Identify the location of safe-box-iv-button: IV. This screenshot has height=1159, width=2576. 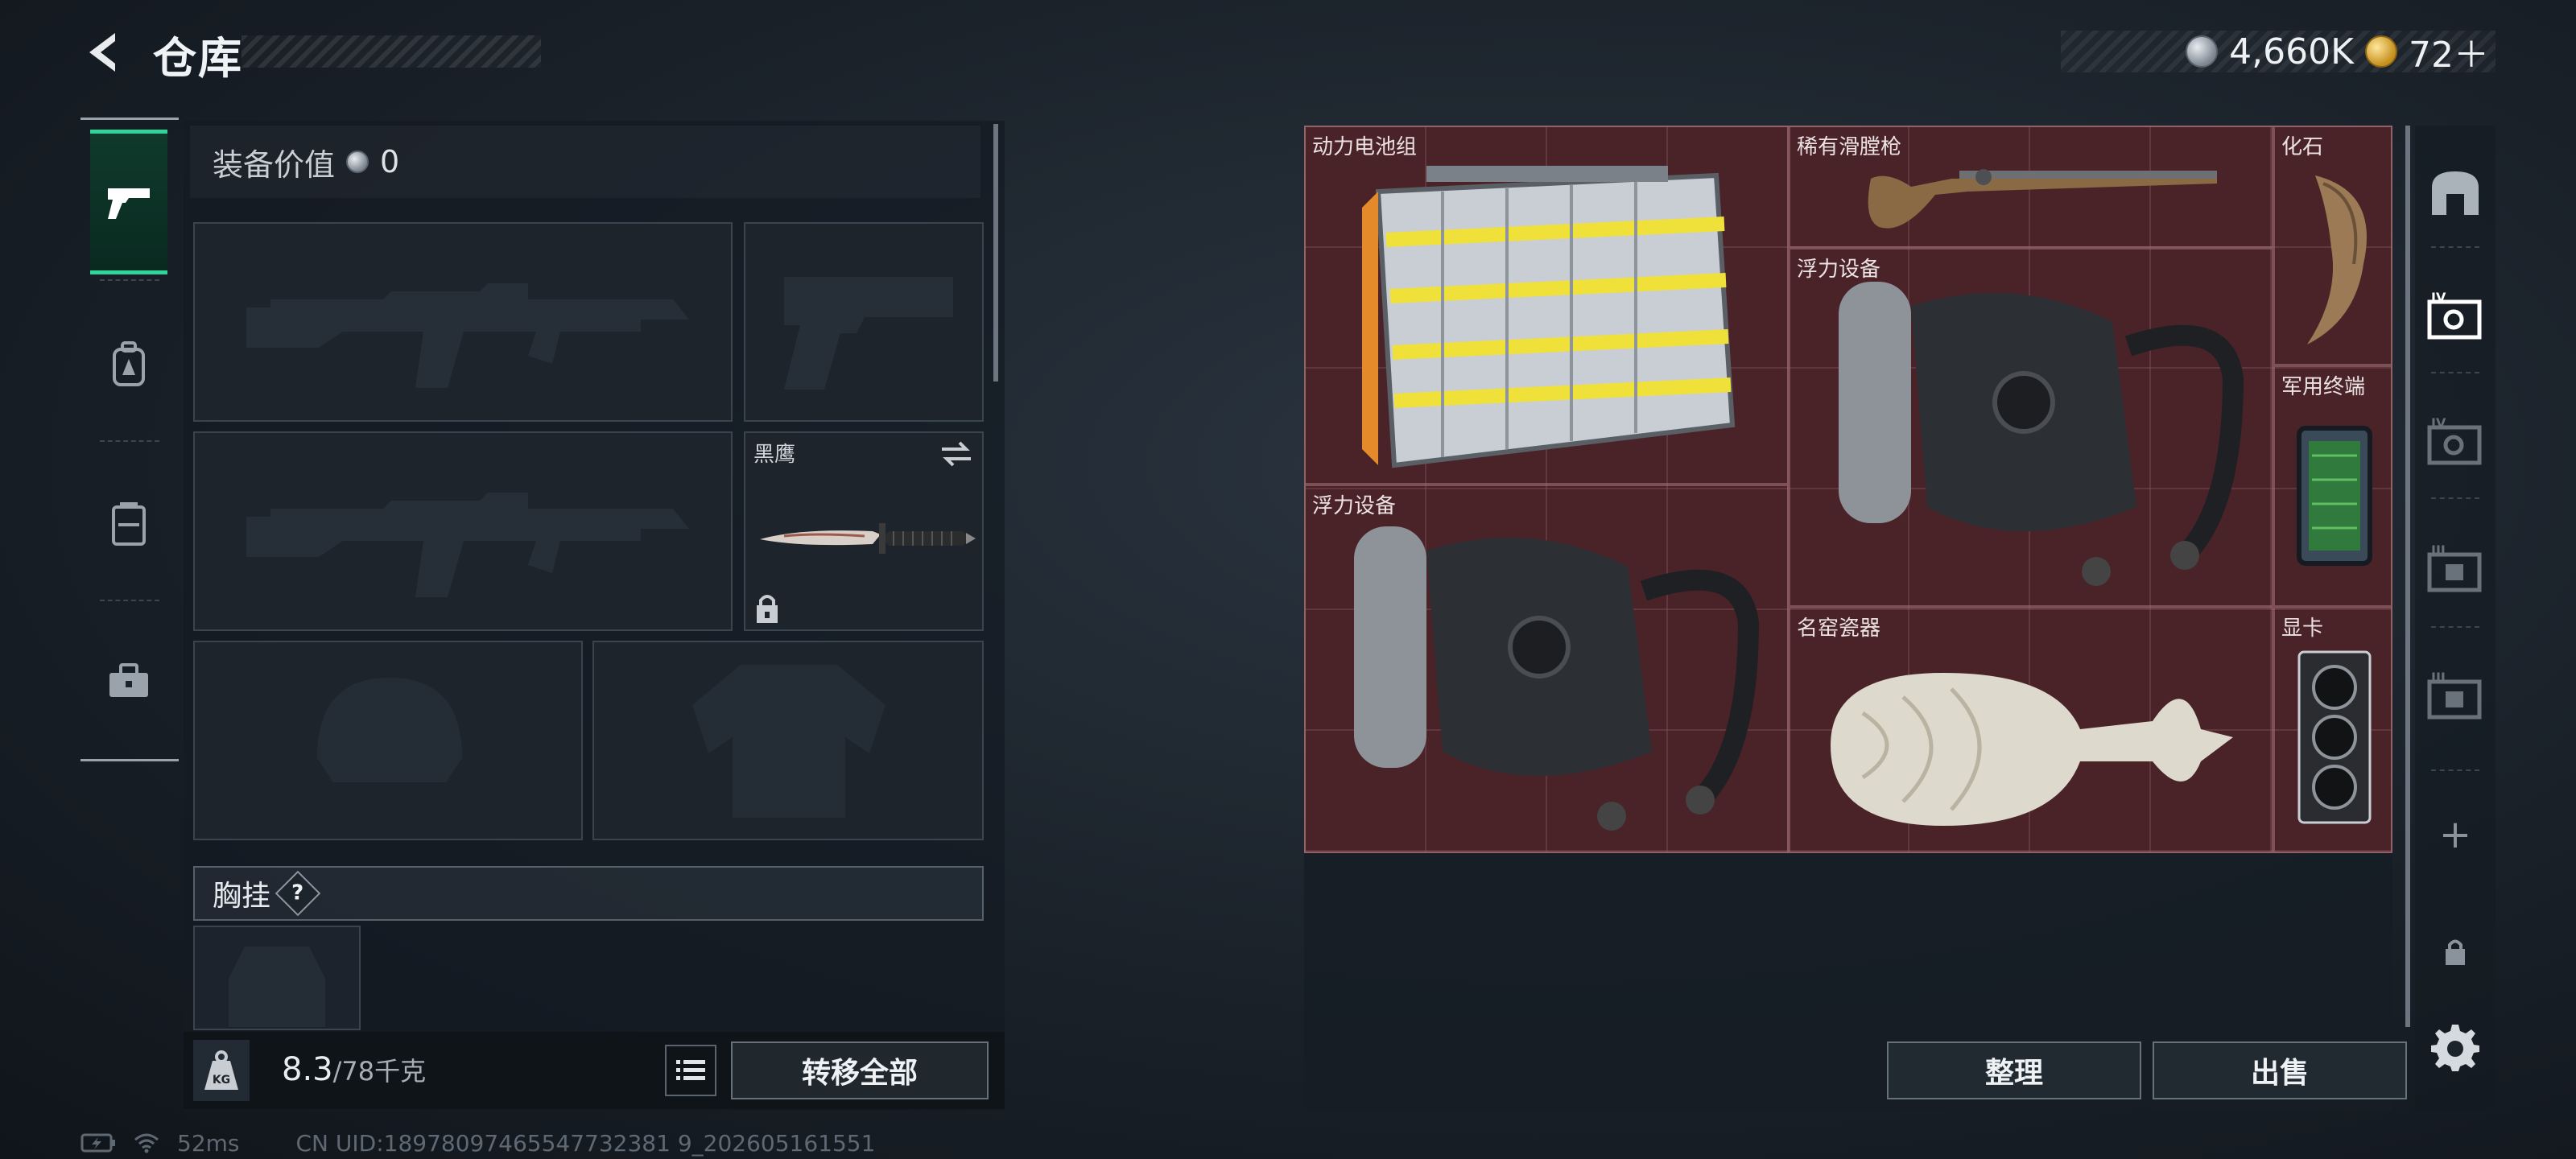
(2455, 442).